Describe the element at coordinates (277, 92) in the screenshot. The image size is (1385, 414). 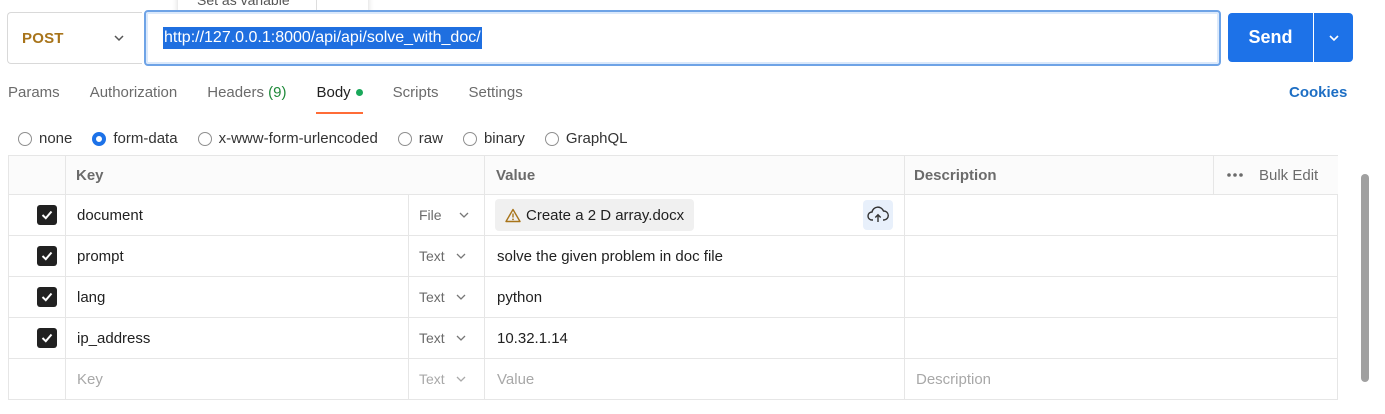
I see `headers-count: (9)` at that location.